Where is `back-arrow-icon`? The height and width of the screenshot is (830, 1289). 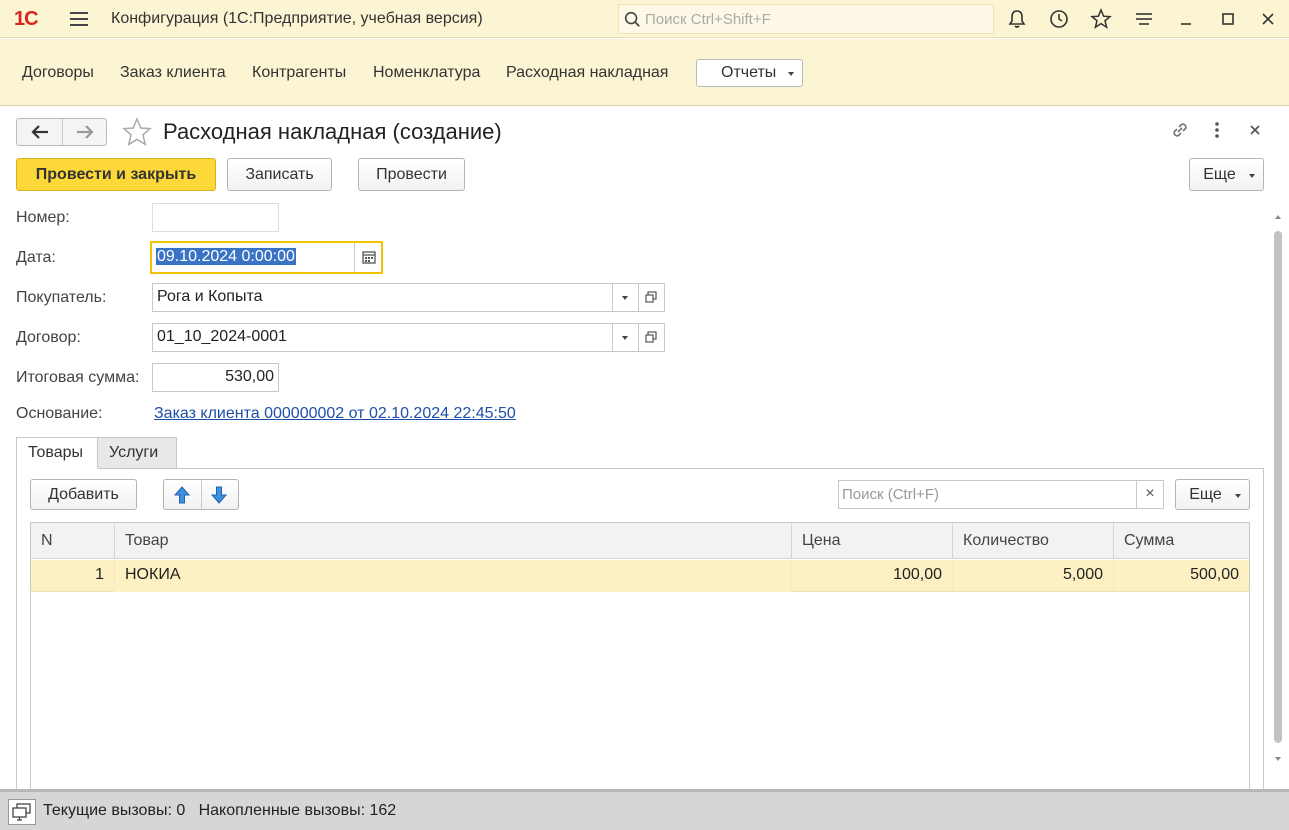 back-arrow-icon is located at coordinates (40, 132).